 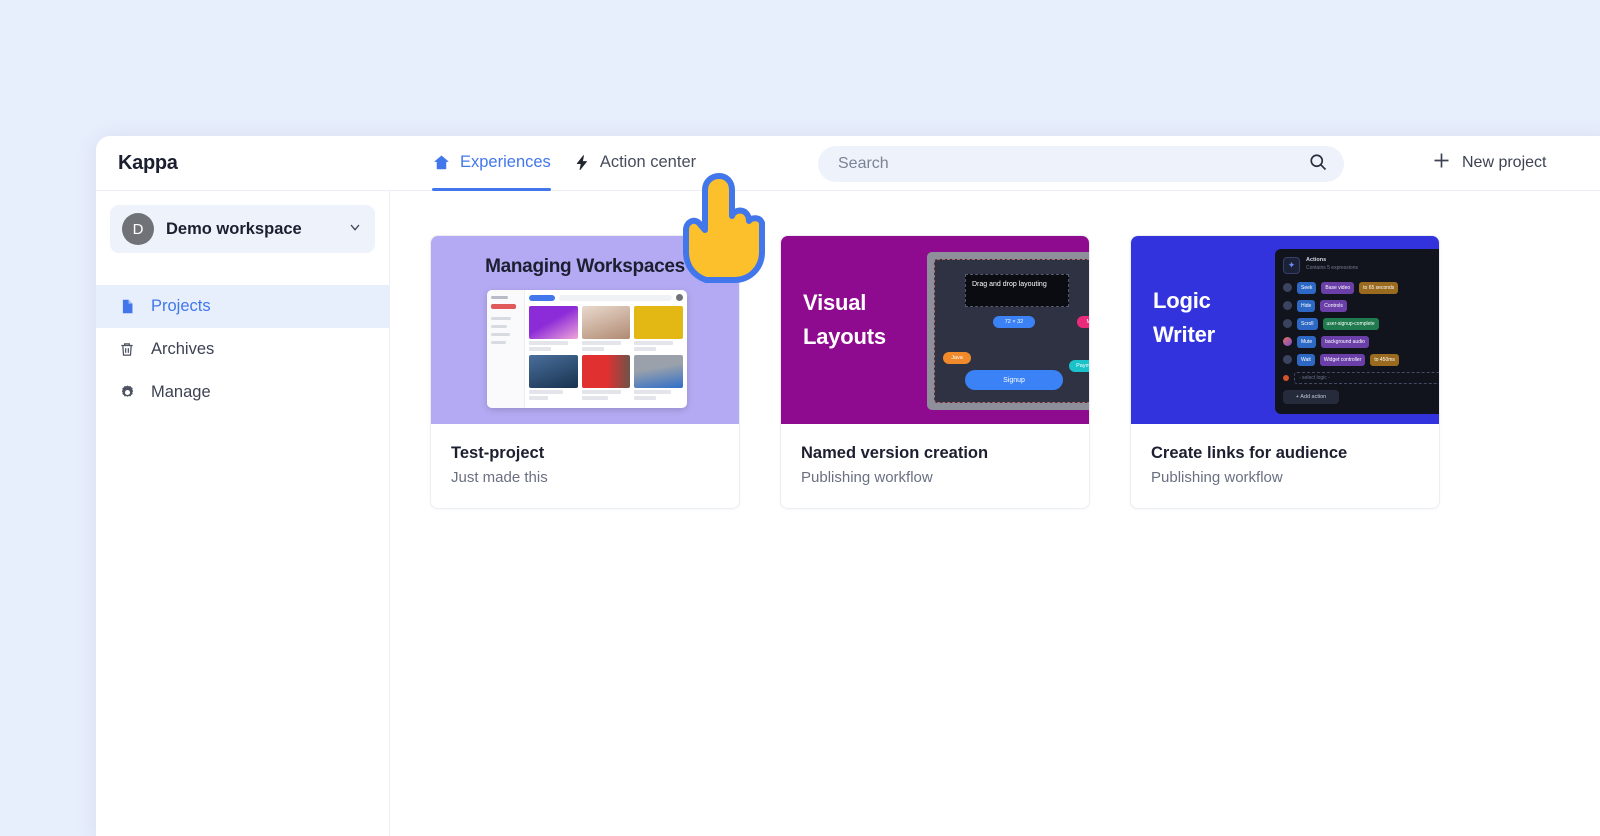 I want to click on thumb-search, so click(x=615, y=297).